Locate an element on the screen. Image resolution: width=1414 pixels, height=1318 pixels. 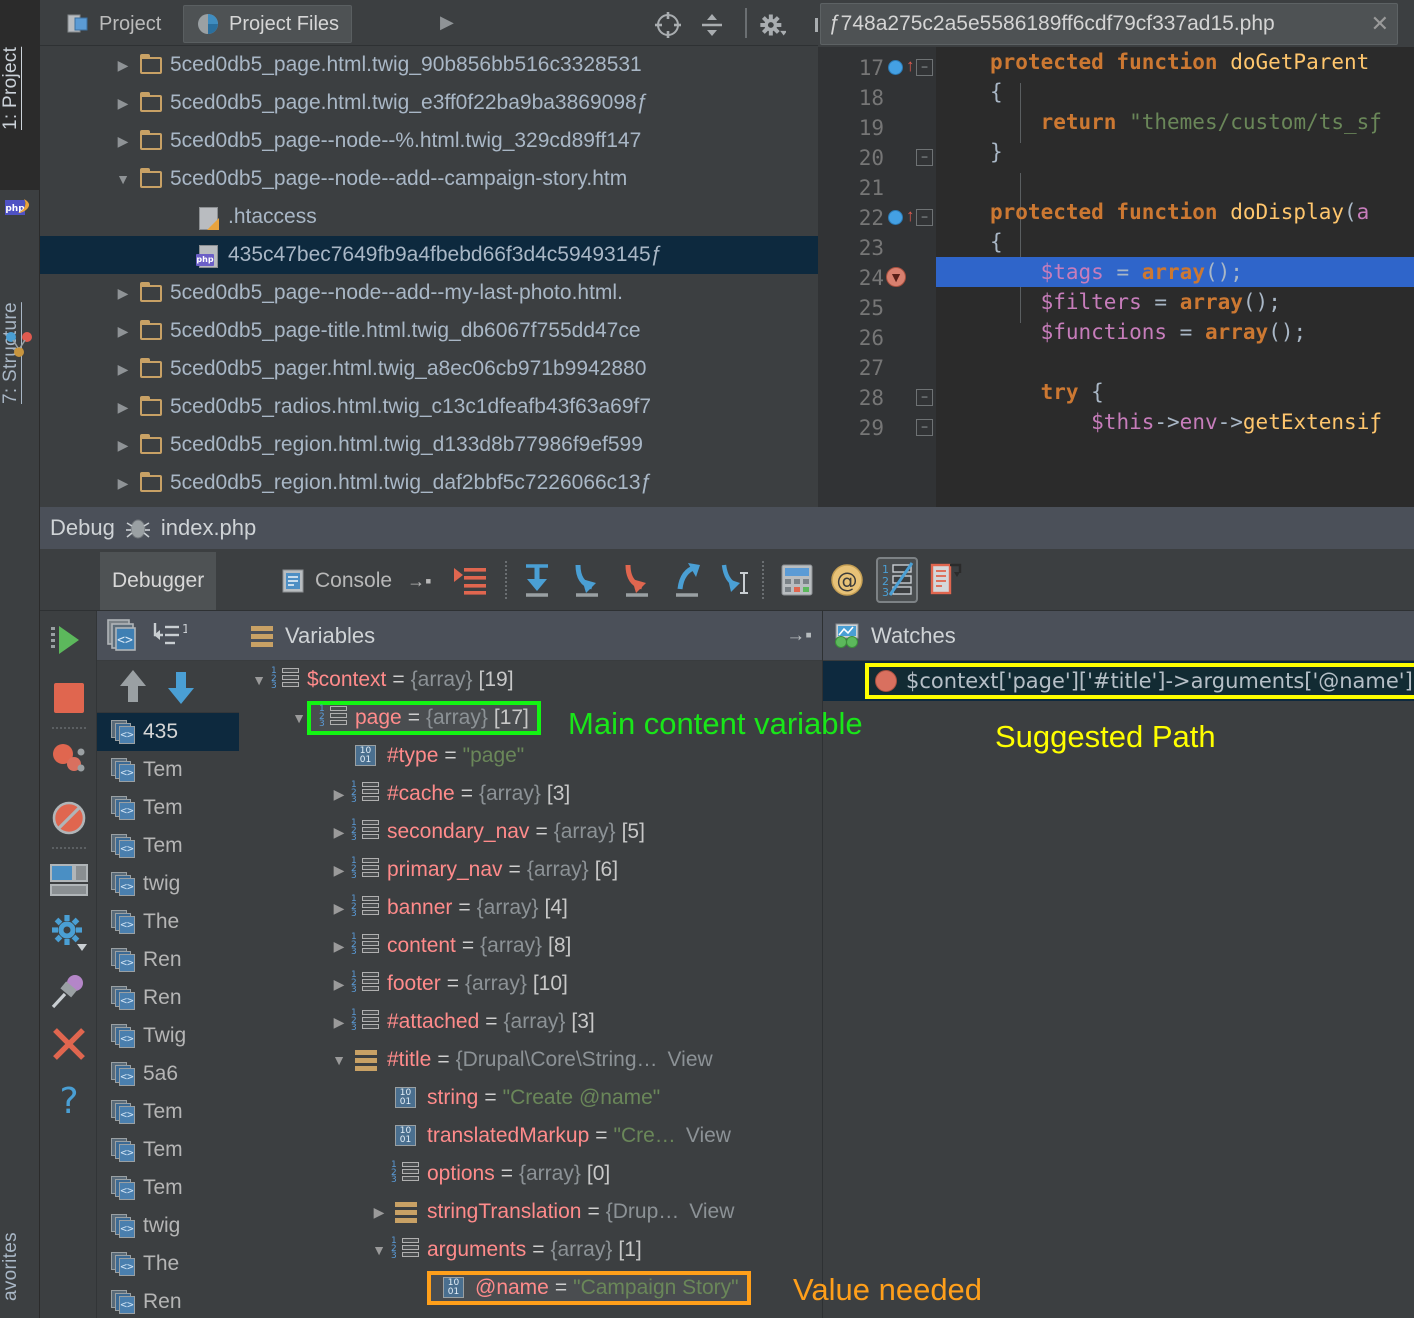
view-breakpoints-icon is located at coordinates (69, 760).